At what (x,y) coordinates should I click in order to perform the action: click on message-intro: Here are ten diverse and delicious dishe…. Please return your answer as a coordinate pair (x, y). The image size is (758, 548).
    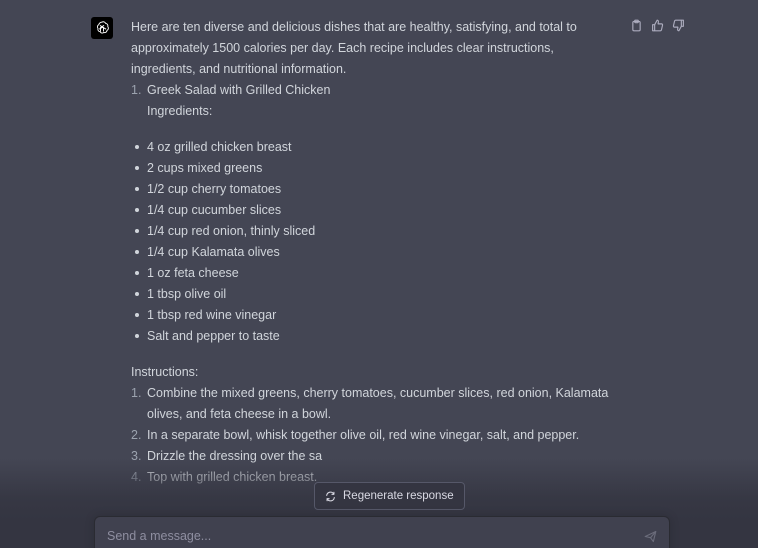
    Looking at the image, I should click on (354, 48).